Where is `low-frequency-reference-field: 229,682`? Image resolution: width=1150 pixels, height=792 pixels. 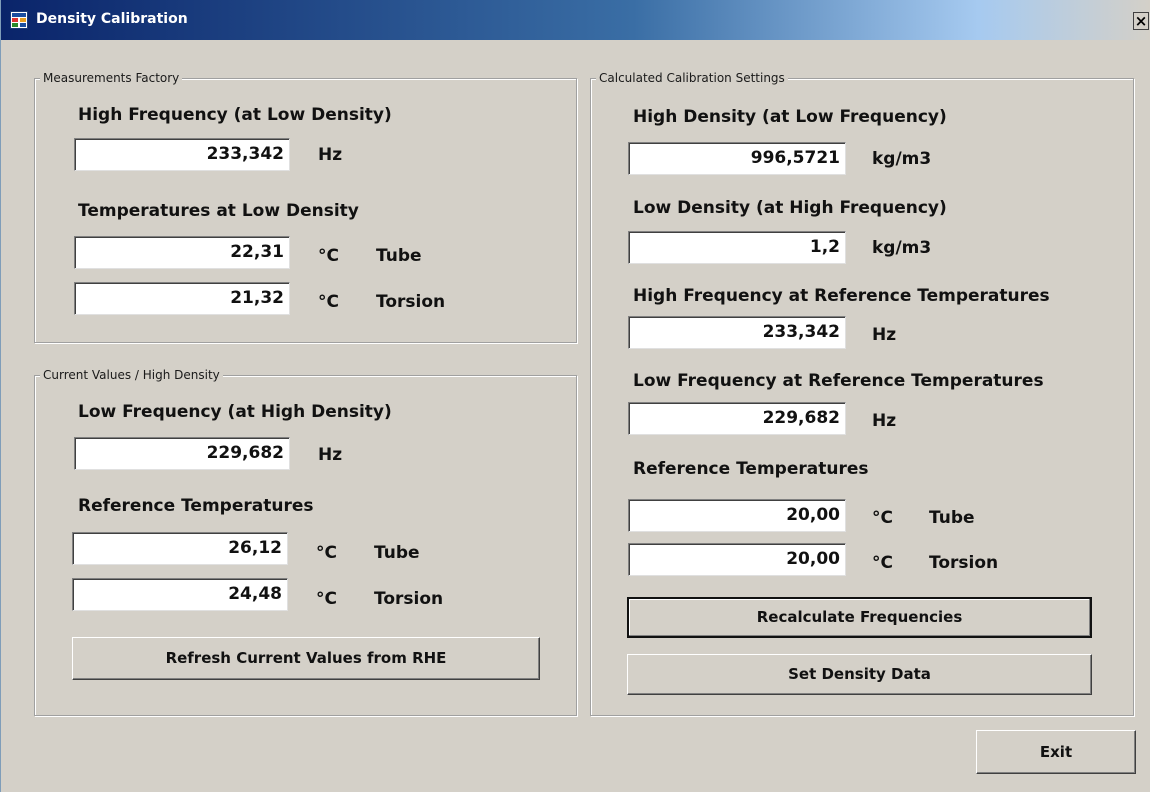
low-frequency-reference-field: 229,682 is located at coordinates (737, 418).